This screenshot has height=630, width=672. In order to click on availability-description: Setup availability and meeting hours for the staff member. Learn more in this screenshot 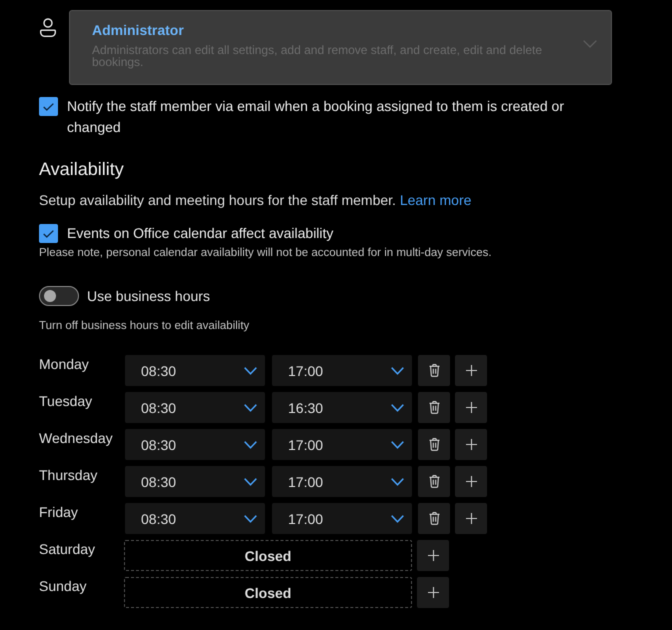, I will do `click(255, 200)`.